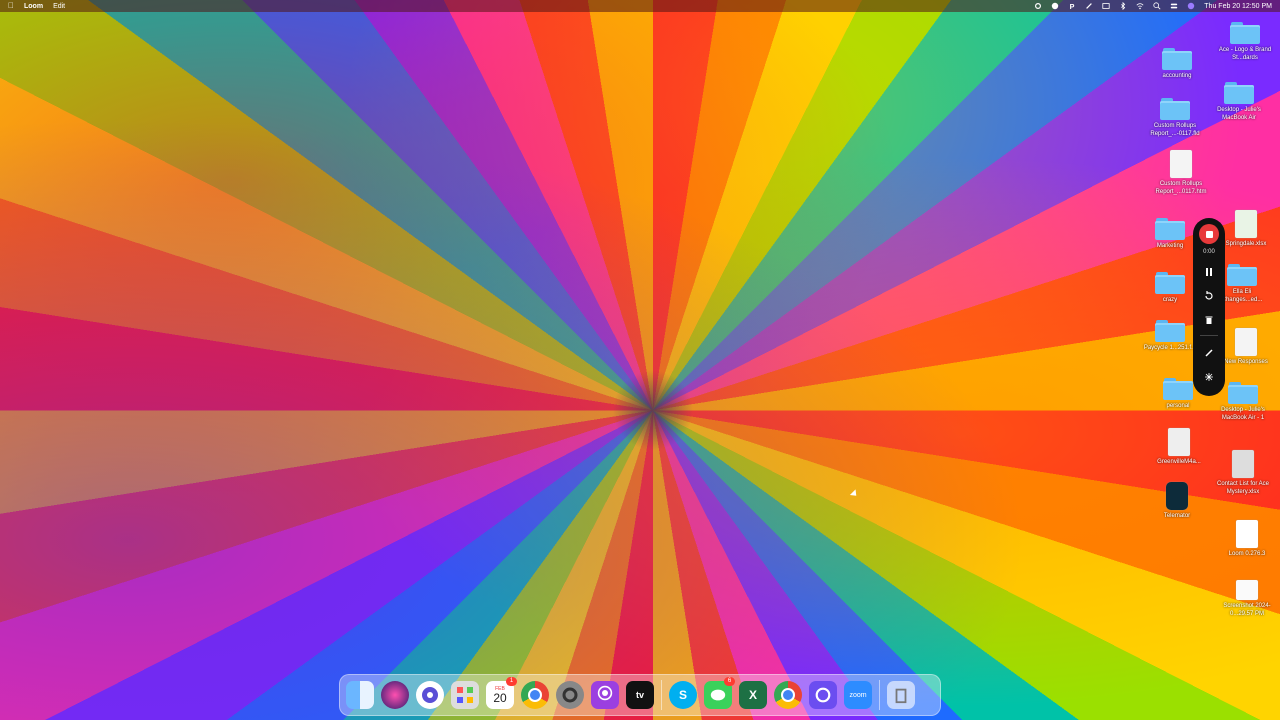  What do you see at coordinates (1243, 464) in the screenshot?
I see `archive-icon` at bounding box center [1243, 464].